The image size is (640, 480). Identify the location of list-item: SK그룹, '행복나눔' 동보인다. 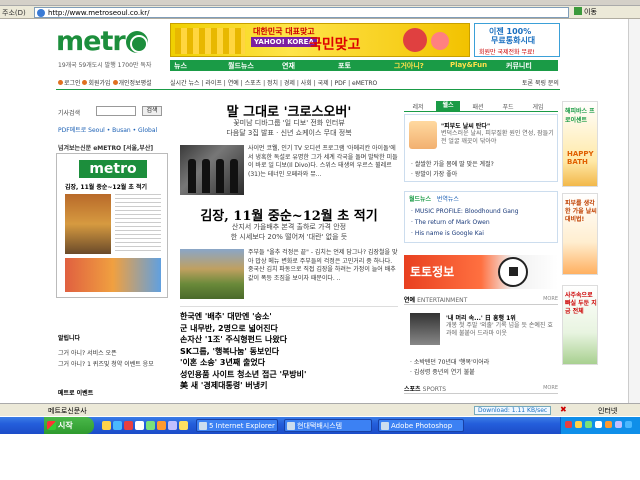
(289, 352).